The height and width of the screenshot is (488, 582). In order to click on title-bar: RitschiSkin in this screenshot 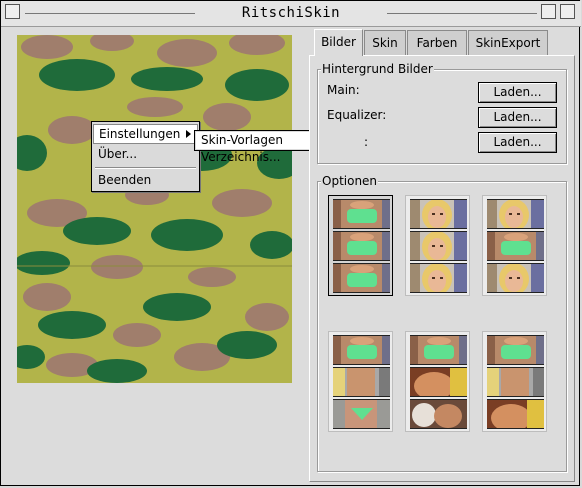, I will do `click(291, 14)`.